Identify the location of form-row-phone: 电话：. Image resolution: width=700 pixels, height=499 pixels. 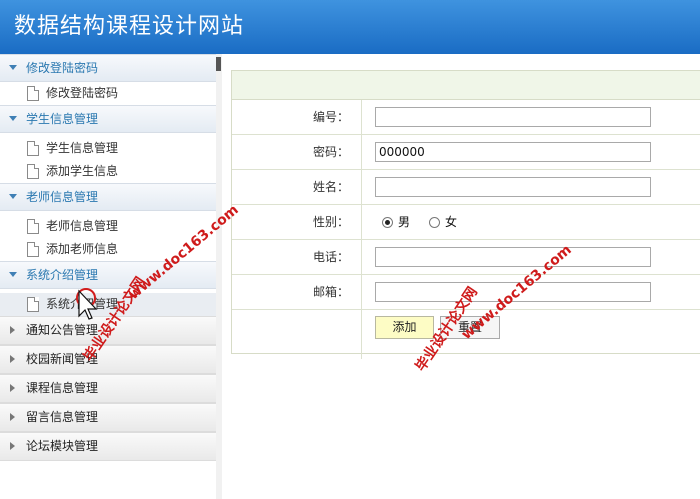
(466, 257).